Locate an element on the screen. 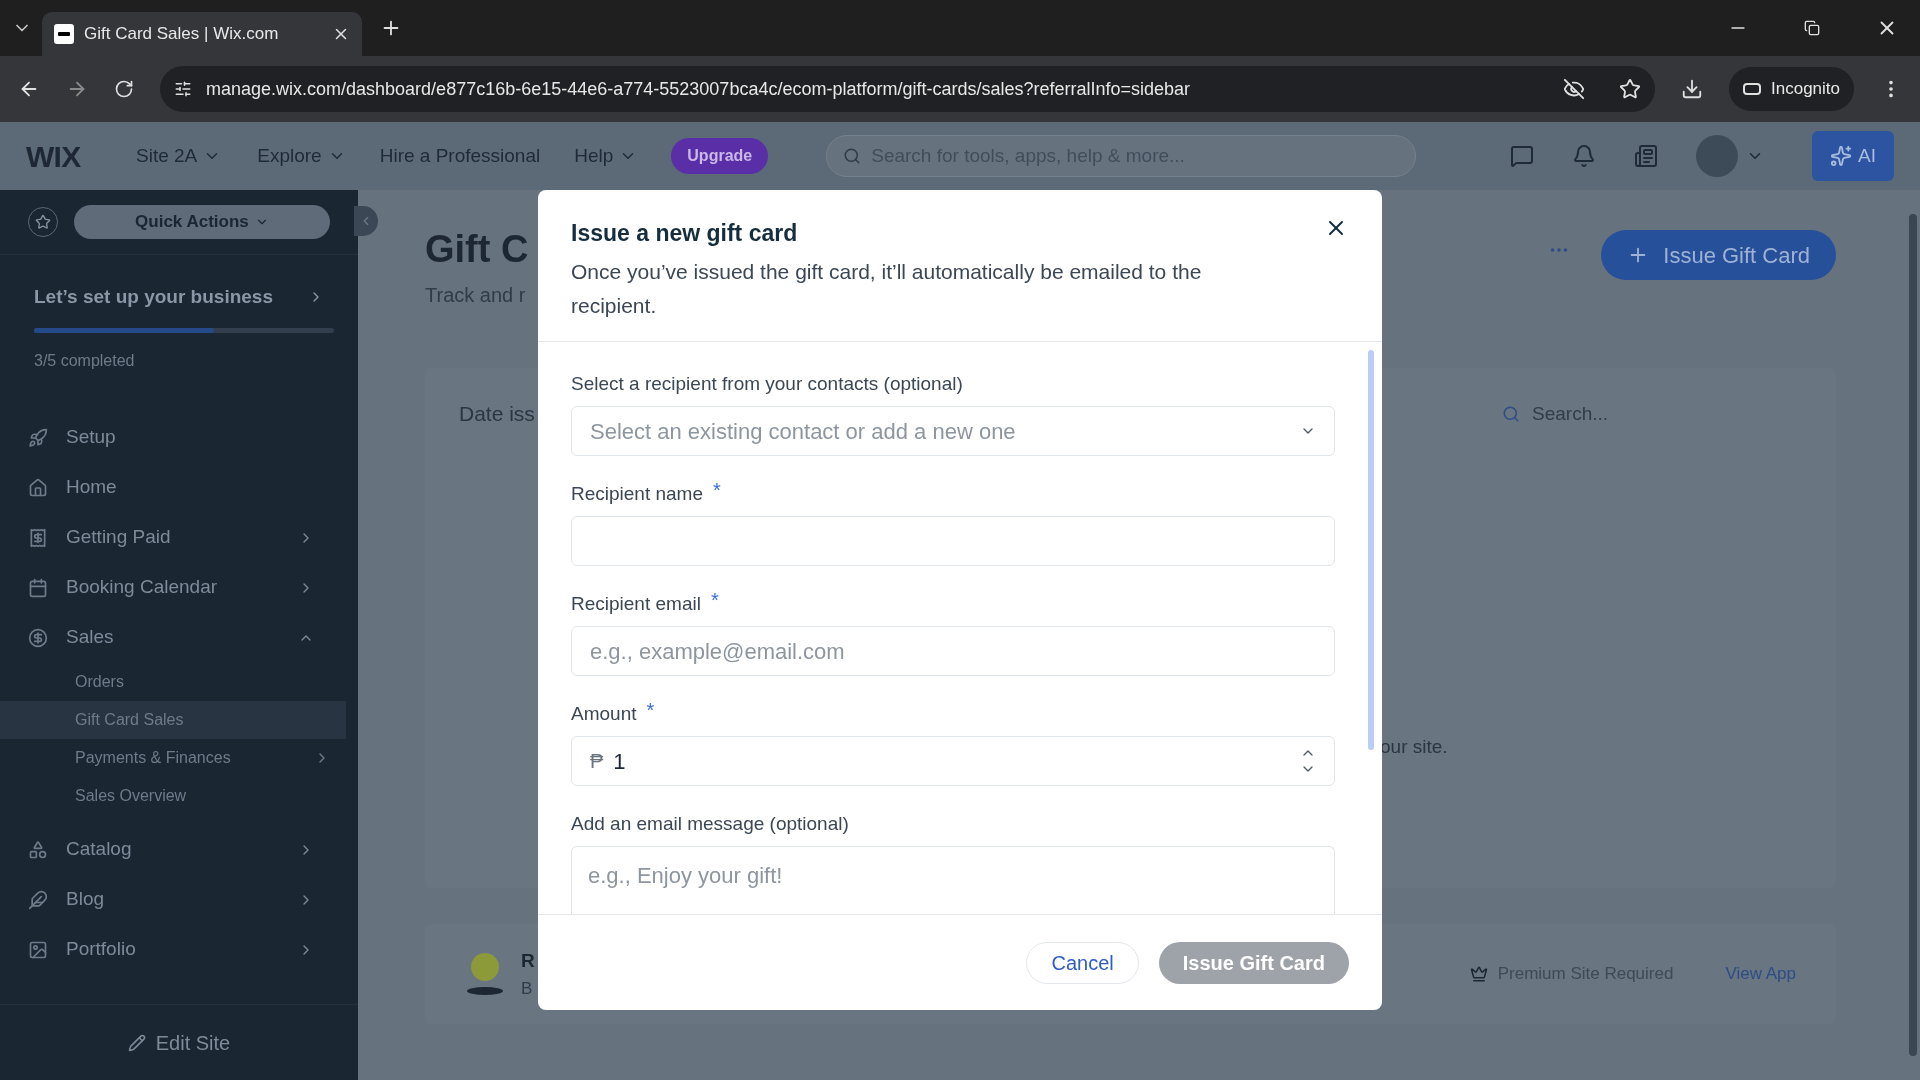 This screenshot has width=1920, height=1080. column-header: Date iss is located at coordinates (497, 414).